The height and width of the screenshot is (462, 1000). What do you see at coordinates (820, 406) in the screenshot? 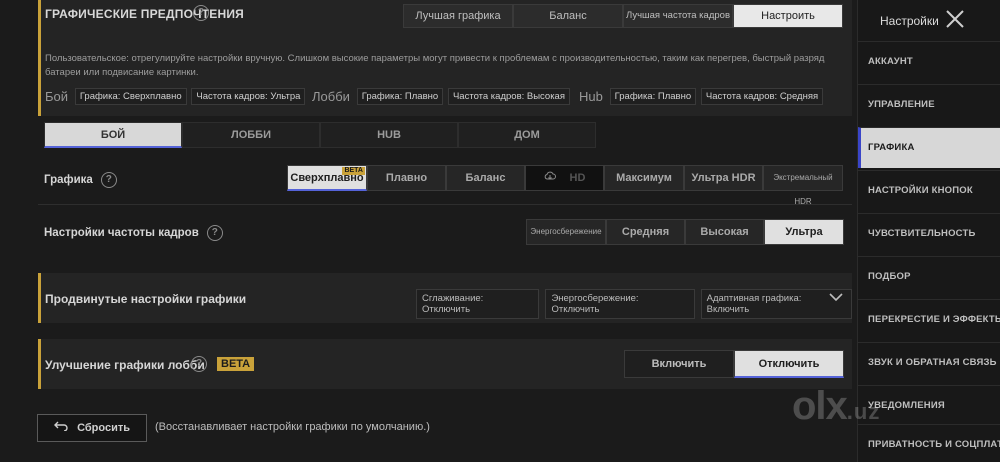
I see `watermark-main: olx` at bounding box center [820, 406].